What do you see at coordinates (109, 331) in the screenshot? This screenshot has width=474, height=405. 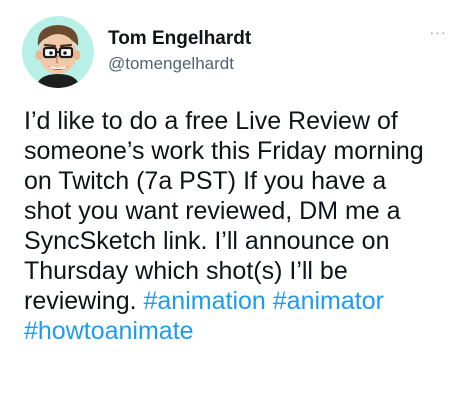 I see `hashtag-howtoanimate-link: #howtoanimate` at bounding box center [109, 331].